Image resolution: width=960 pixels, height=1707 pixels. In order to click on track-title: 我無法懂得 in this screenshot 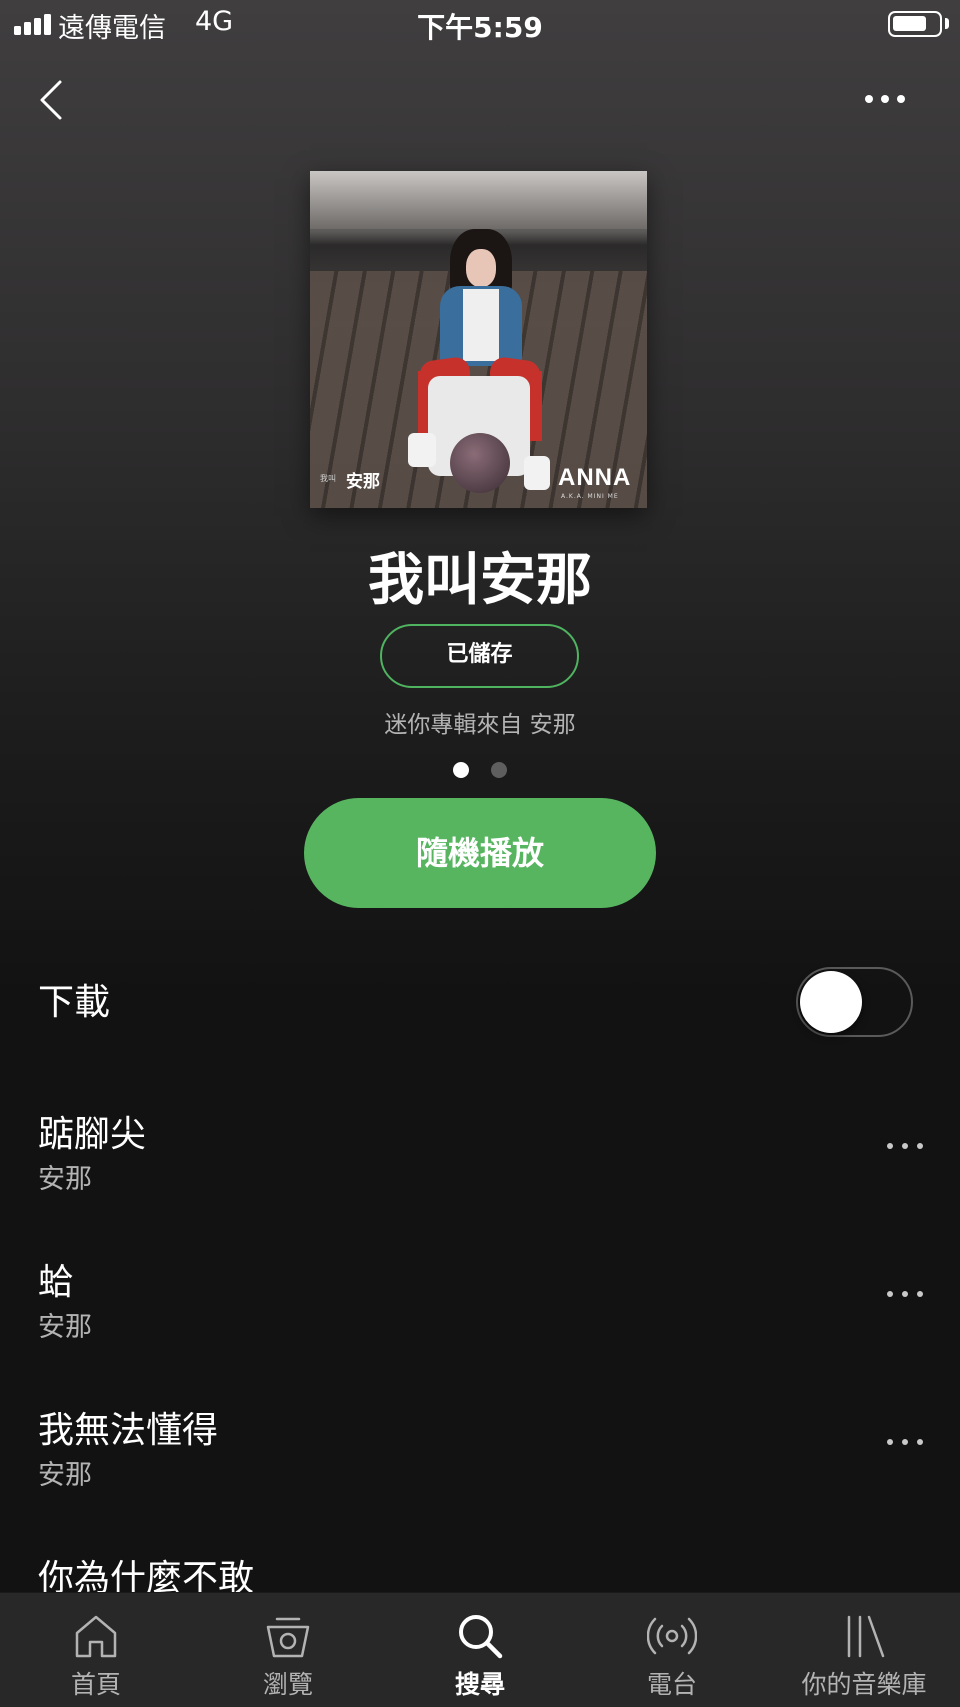, I will do `click(128, 1430)`.